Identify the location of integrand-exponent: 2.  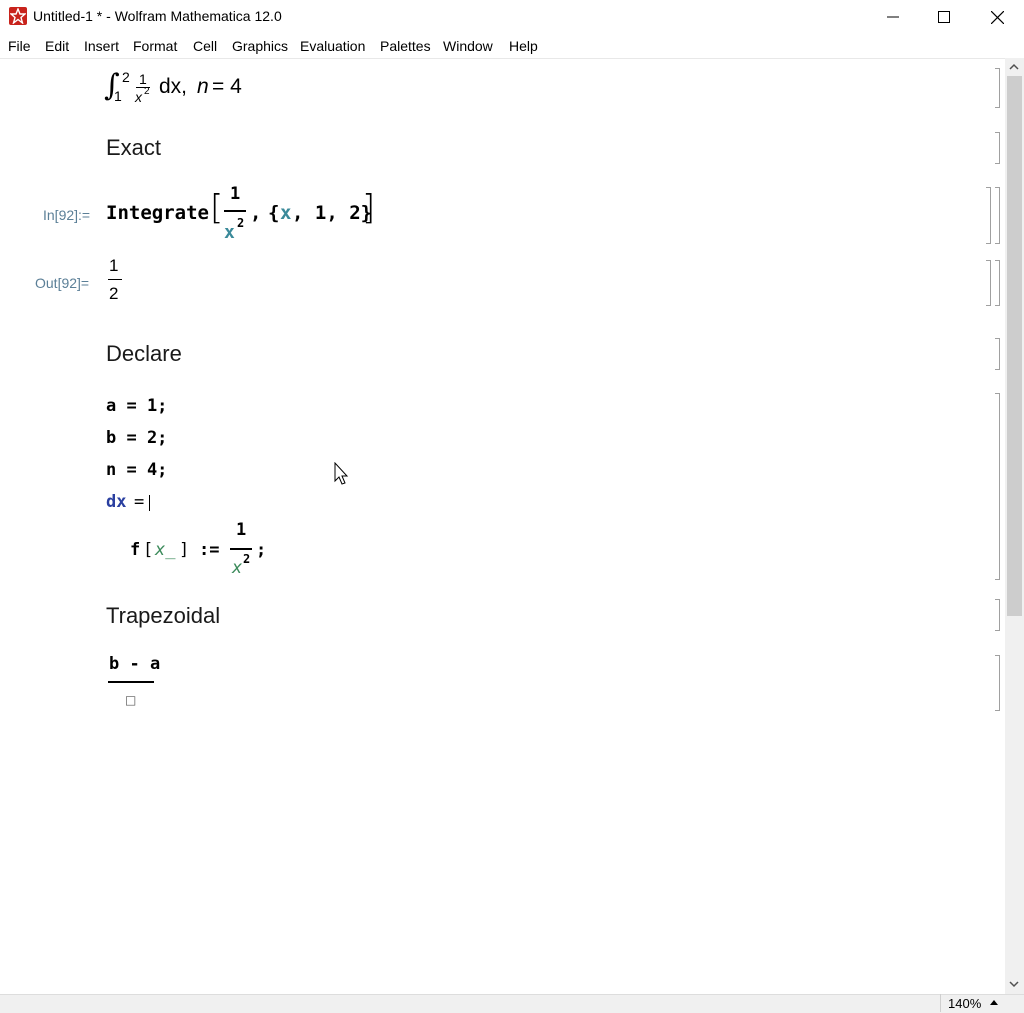
(147, 91).